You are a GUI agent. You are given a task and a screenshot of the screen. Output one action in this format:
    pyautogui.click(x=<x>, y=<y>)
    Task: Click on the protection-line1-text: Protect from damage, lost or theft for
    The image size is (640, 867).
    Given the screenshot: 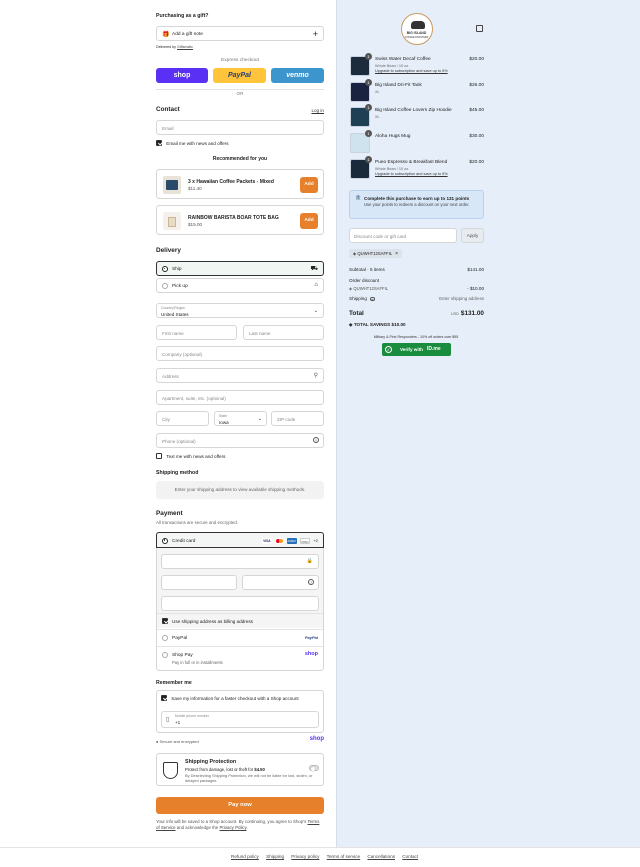 What is the action you would take?
    pyautogui.click(x=220, y=769)
    